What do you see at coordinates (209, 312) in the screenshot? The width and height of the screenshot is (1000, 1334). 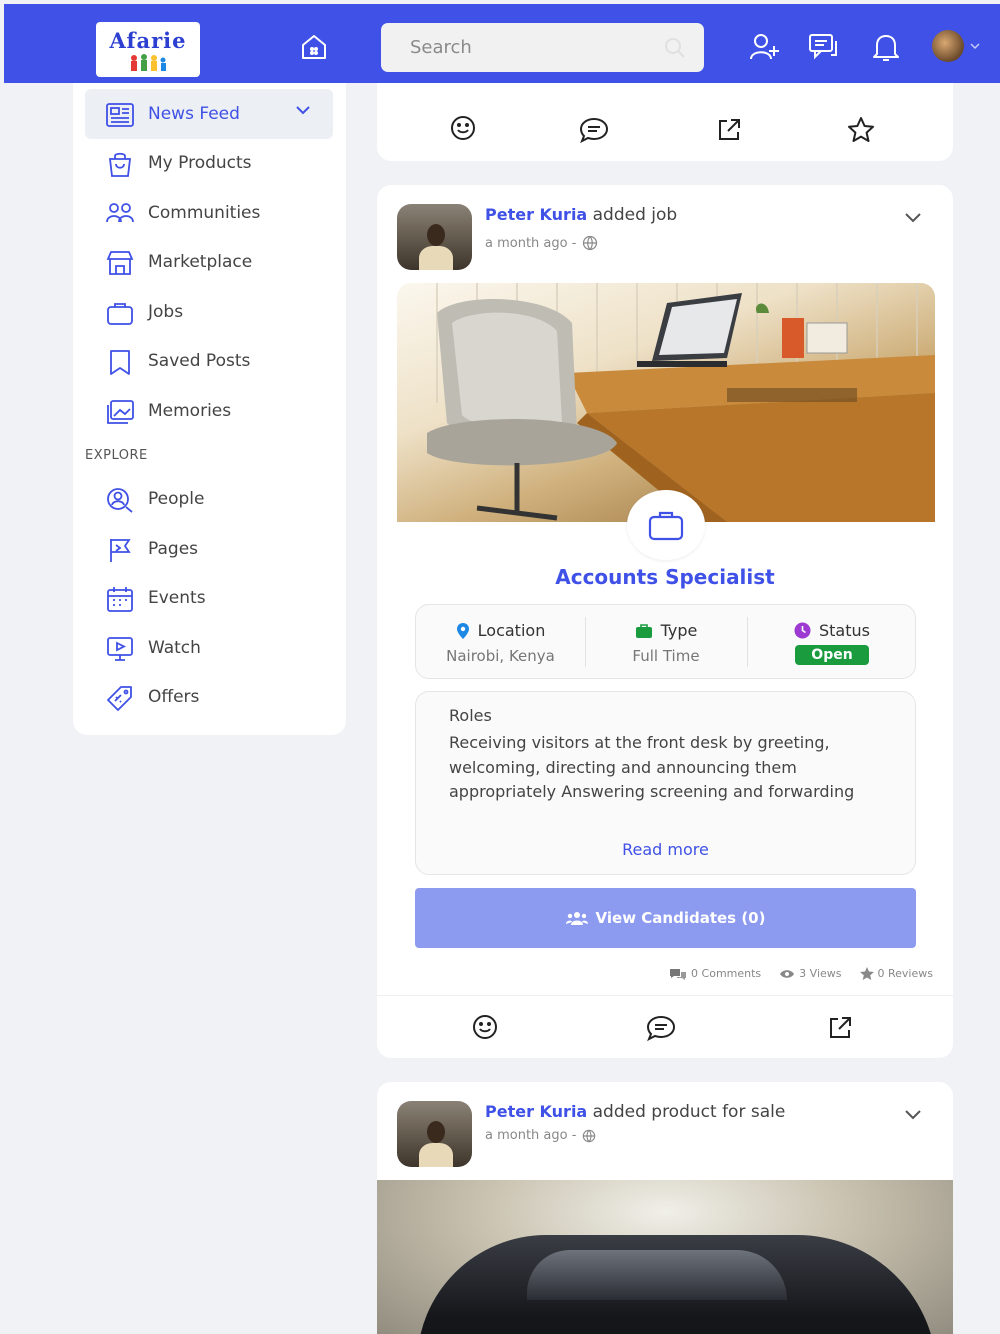 I see `sidebar-item-jobs: Jobs` at bounding box center [209, 312].